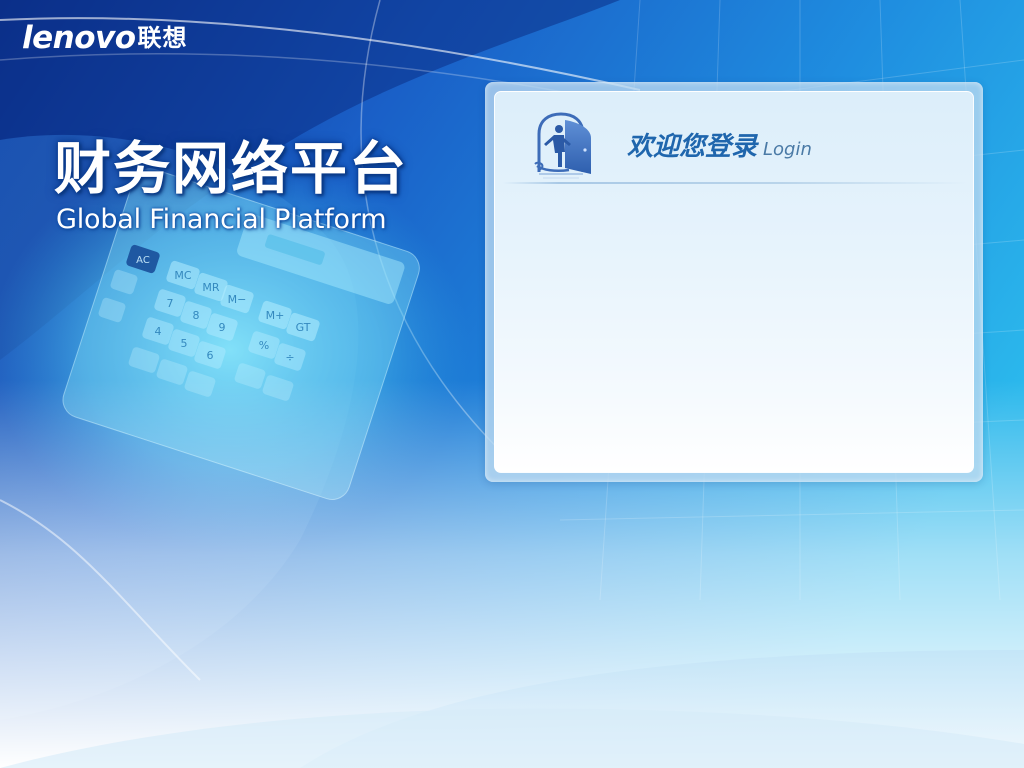  I want to click on login-title-text: 欢迎您登录, so click(692, 147).